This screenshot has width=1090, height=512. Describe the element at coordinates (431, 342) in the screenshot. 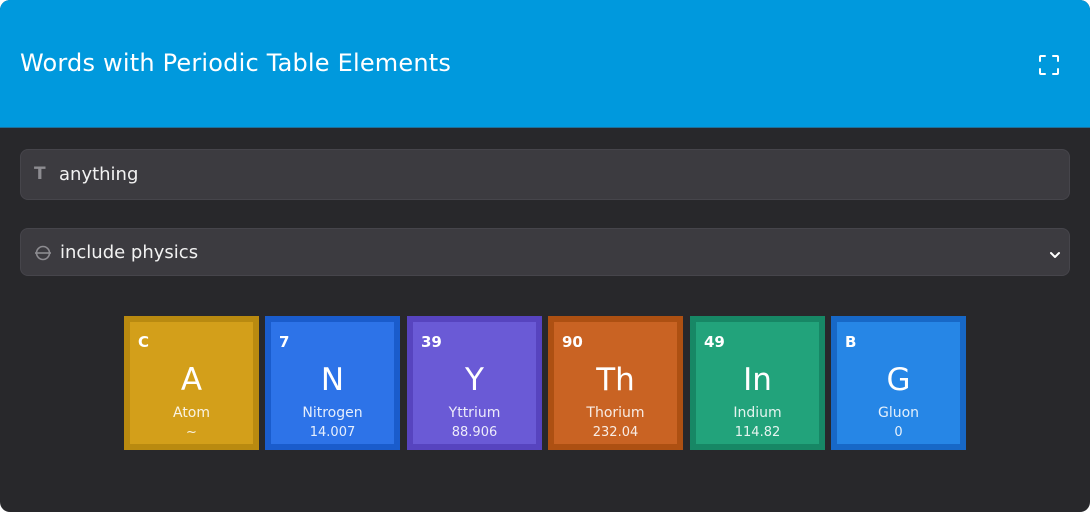

I see `element-number: 39` at that location.